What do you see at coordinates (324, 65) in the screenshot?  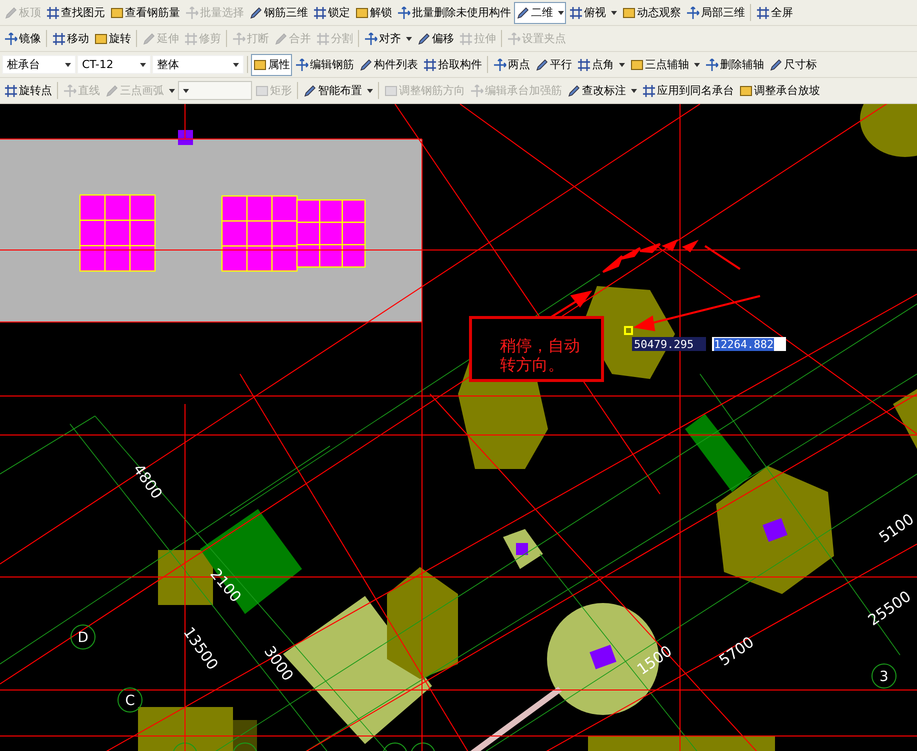 I see `toolbar-button: 编辑钢筋` at bounding box center [324, 65].